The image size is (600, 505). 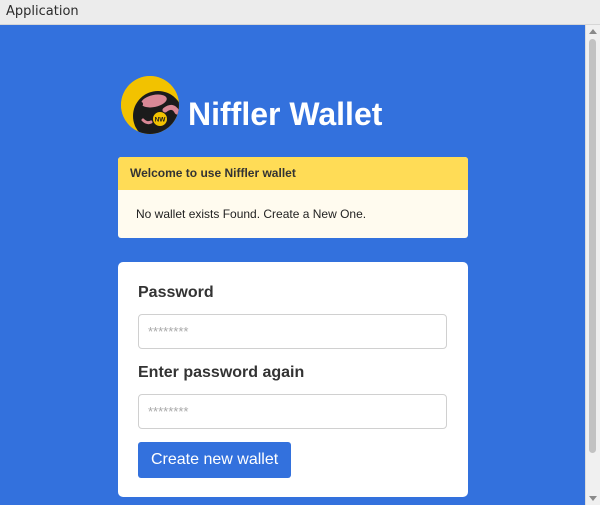 I want to click on vertical-scrollbar, so click(x=592, y=265).